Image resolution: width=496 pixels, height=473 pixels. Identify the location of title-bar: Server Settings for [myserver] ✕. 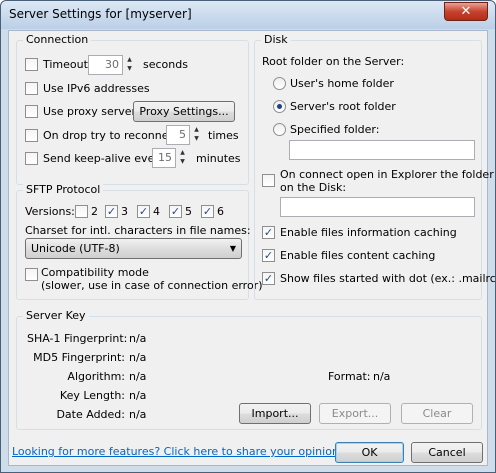
(248, 15).